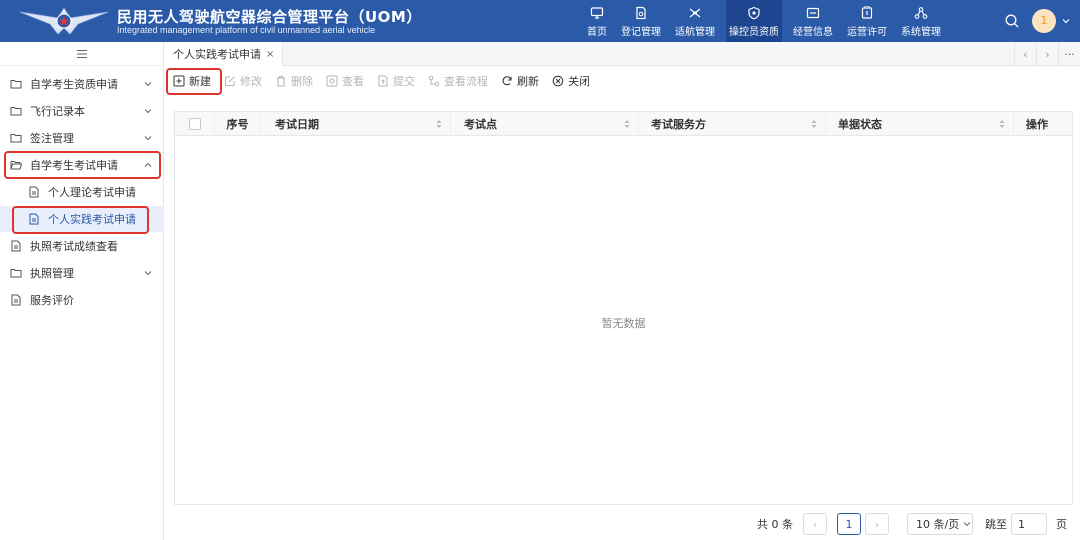  What do you see at coordinates (597, 13) in the screenshot?
I see `monitor-icon` at bounding box center [597, 13].